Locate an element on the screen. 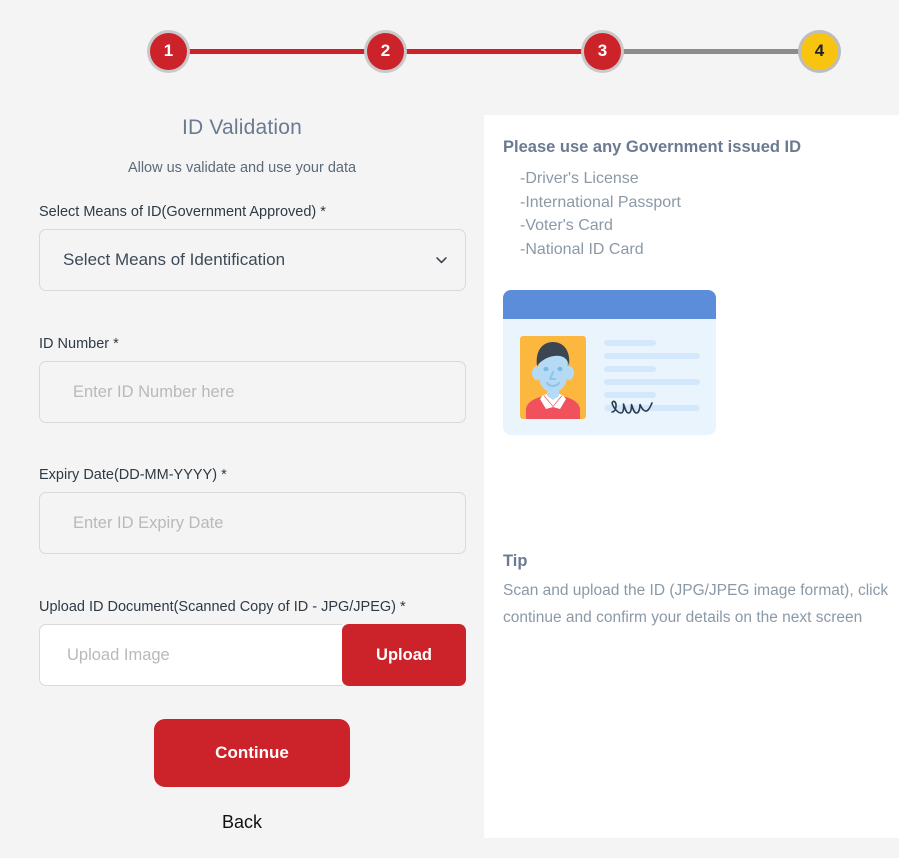  id-number-label: ID Number * is located at coordinates (79, 344).